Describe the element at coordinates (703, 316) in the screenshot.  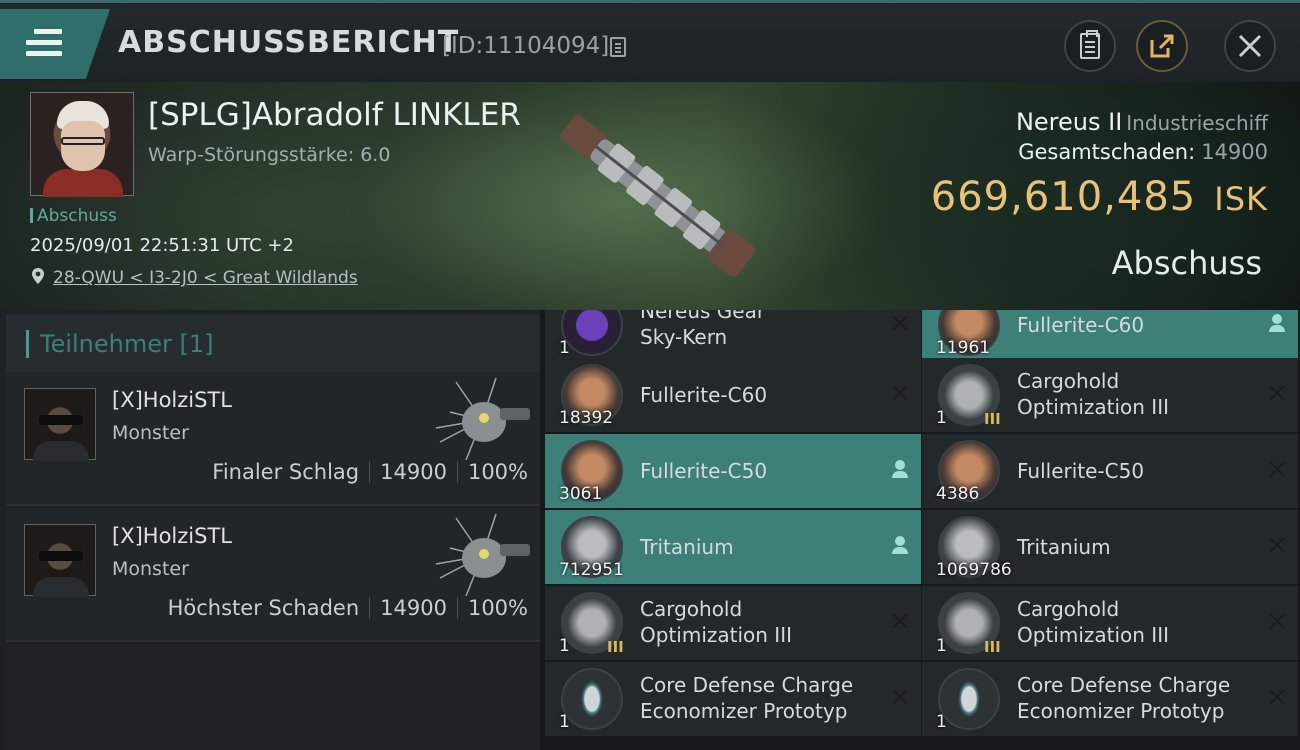
I see `item-name: Nereus Gear` at that location.